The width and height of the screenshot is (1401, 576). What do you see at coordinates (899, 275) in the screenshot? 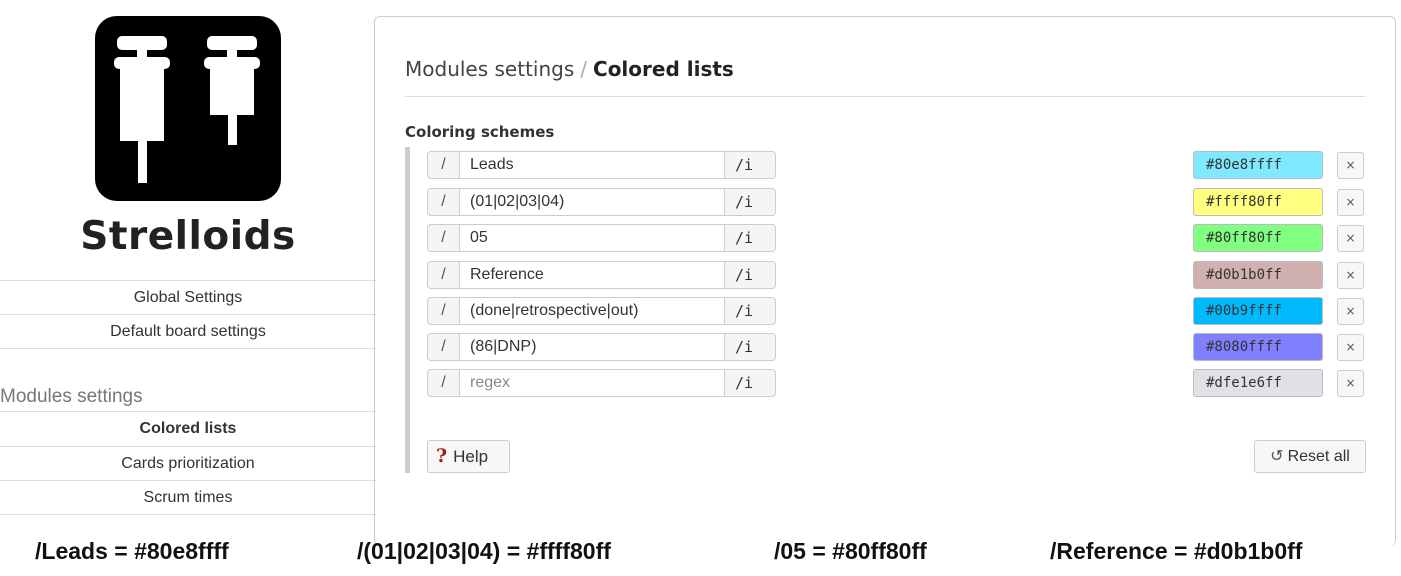
I see `scheme-row: / /i #d0b1b0ff ×` at bounding box center [899, 275].